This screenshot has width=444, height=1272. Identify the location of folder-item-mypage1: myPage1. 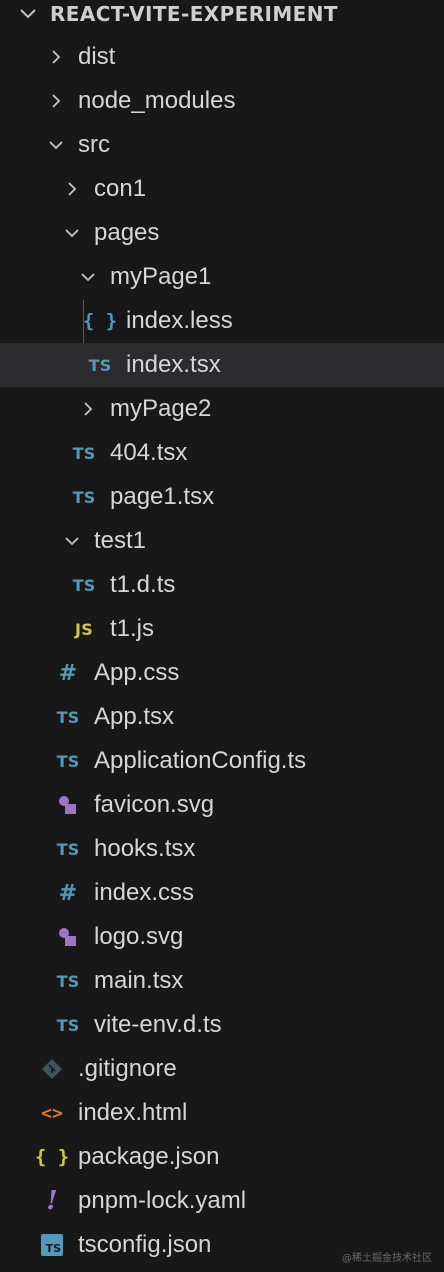
(222, 277).